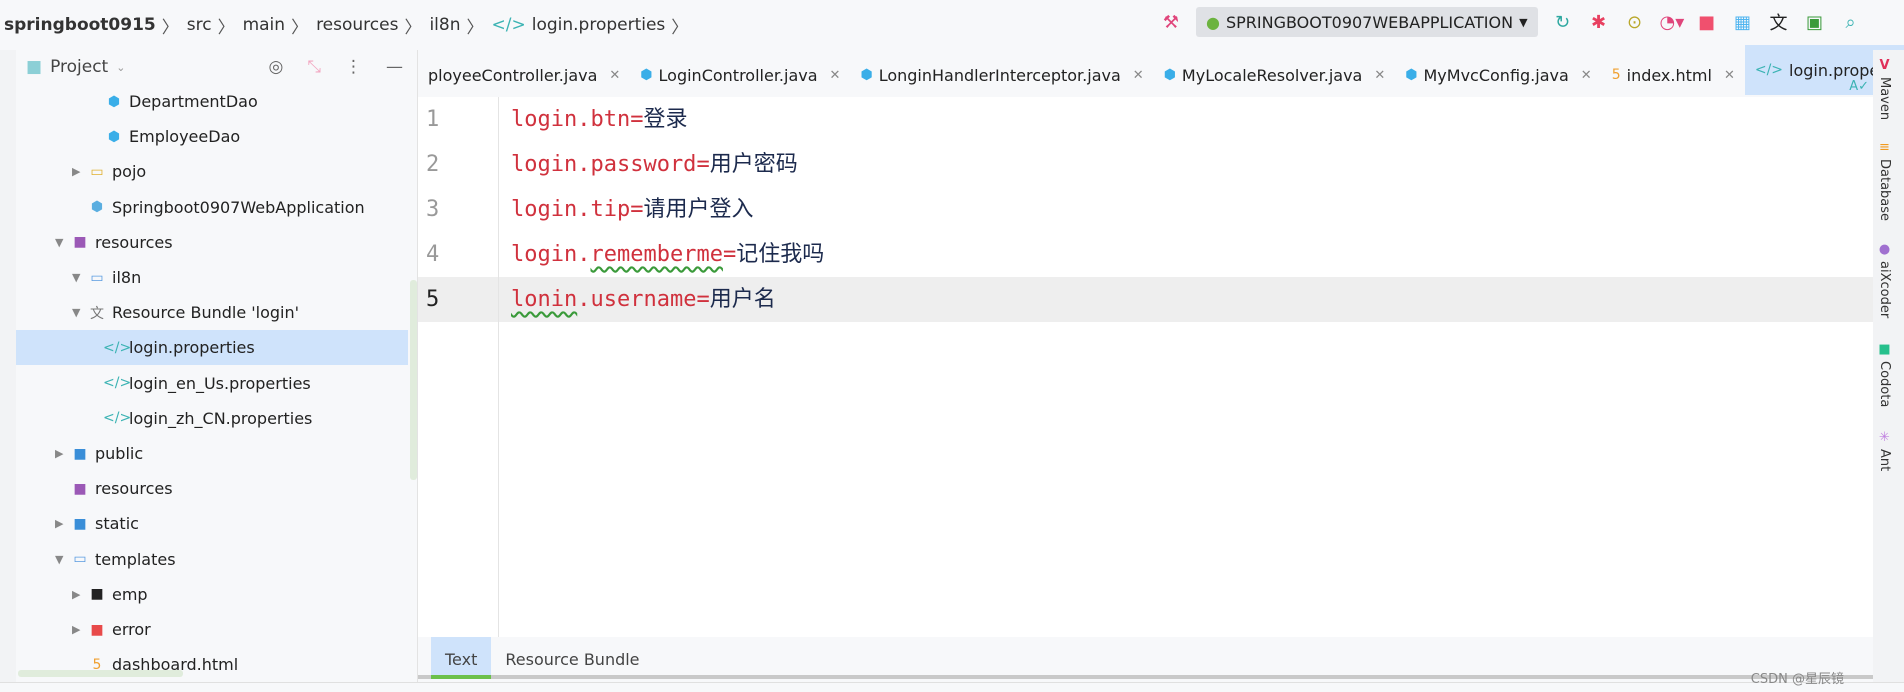 The height and width of the screenshot is (692, 1904). I want to click on code-line: lonin.username=用户名, so click(643, 299).